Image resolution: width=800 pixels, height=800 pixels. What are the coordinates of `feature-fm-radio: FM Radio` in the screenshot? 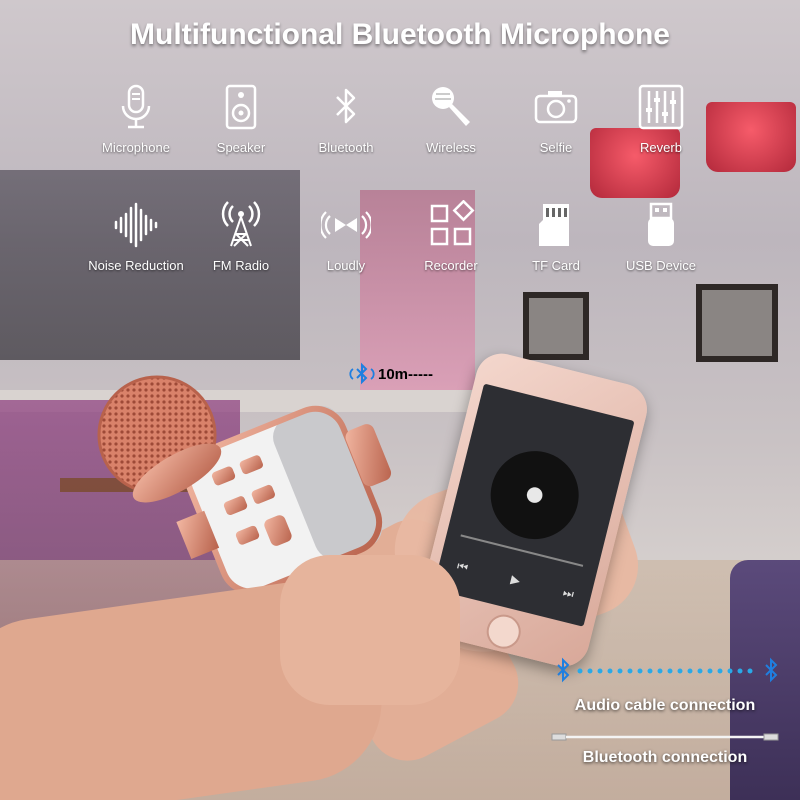 It's located at (241, 236).